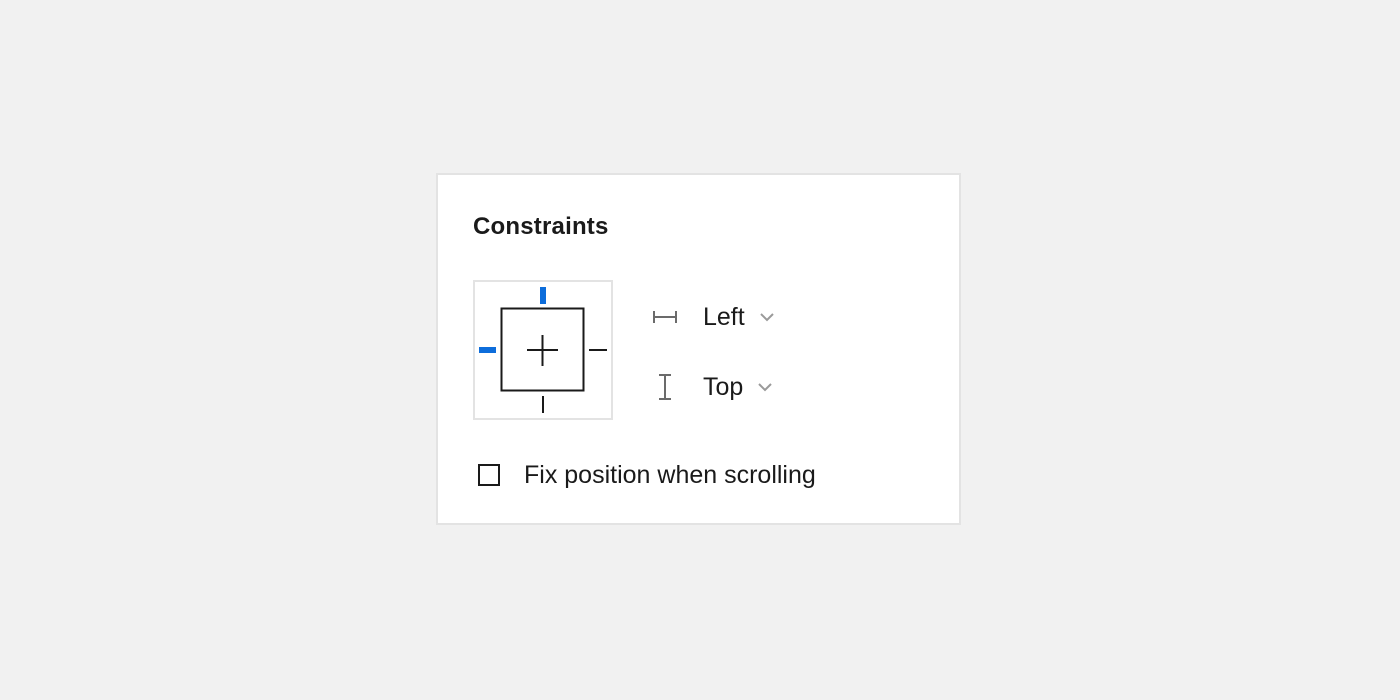 Image resolution: width=1400 pixels, height=700 pixels. I want to click on horizontal-constraint-icon, so click(665, 317).